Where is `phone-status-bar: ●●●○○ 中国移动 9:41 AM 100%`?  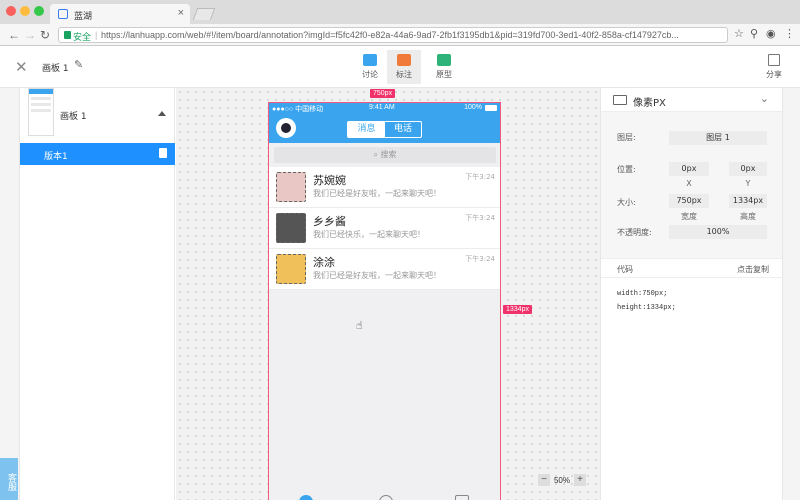 phone-status-bar: ●●●○○ 中国移动 9:41 AM 100% is located at coordinates (384, 108).